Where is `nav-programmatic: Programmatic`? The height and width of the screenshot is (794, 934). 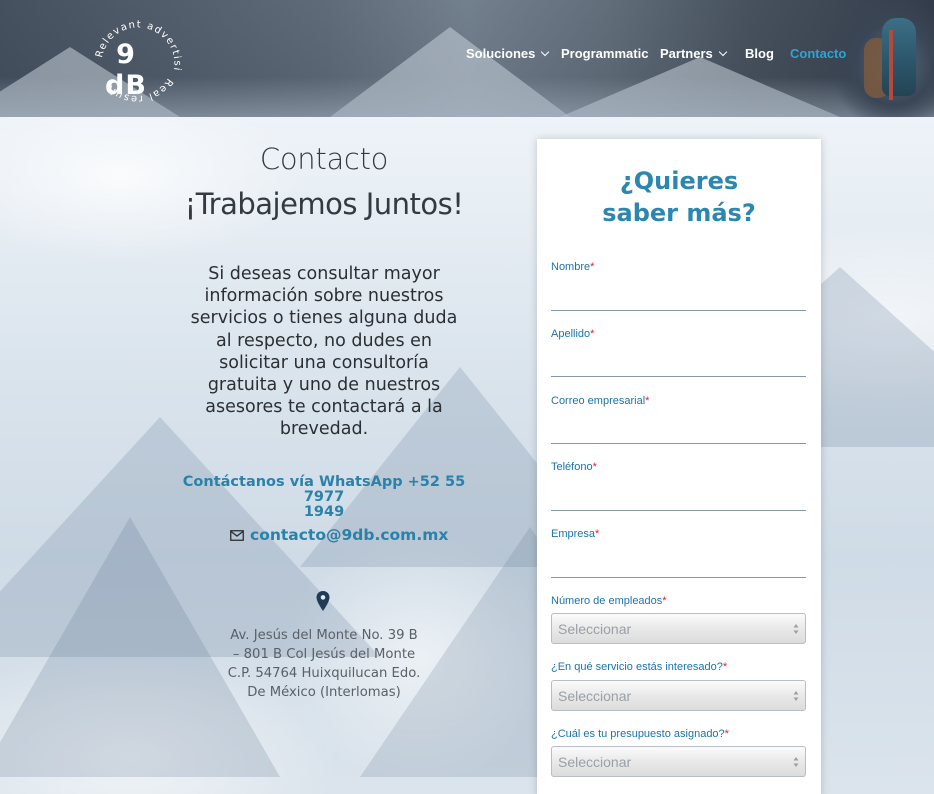
nav-programmatic: Programmatic is located at coordinates (604, 53).